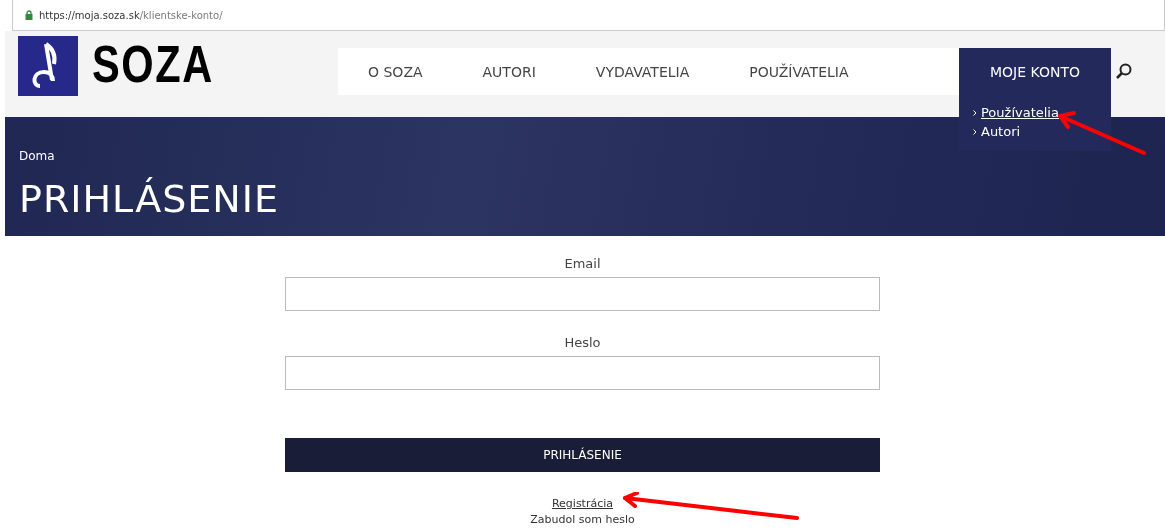 This screenshot has width=1165, height=531. I want to click on text-link: Zabudol som heslo, so click(582, 519).